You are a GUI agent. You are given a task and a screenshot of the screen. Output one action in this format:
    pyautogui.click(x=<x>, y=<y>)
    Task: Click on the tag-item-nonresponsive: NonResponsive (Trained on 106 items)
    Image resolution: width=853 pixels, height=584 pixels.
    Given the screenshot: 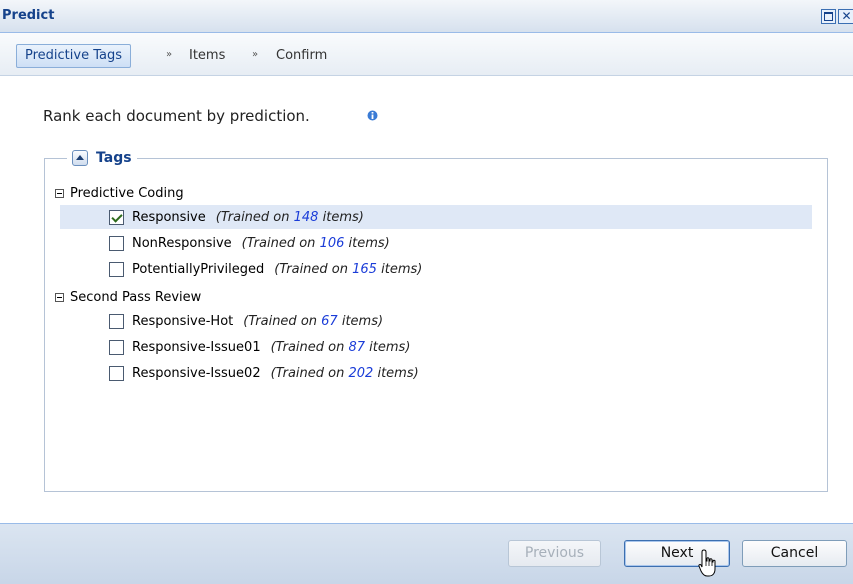 What is the action you would take?
    pyautogui.click(x=436, y=243)
    